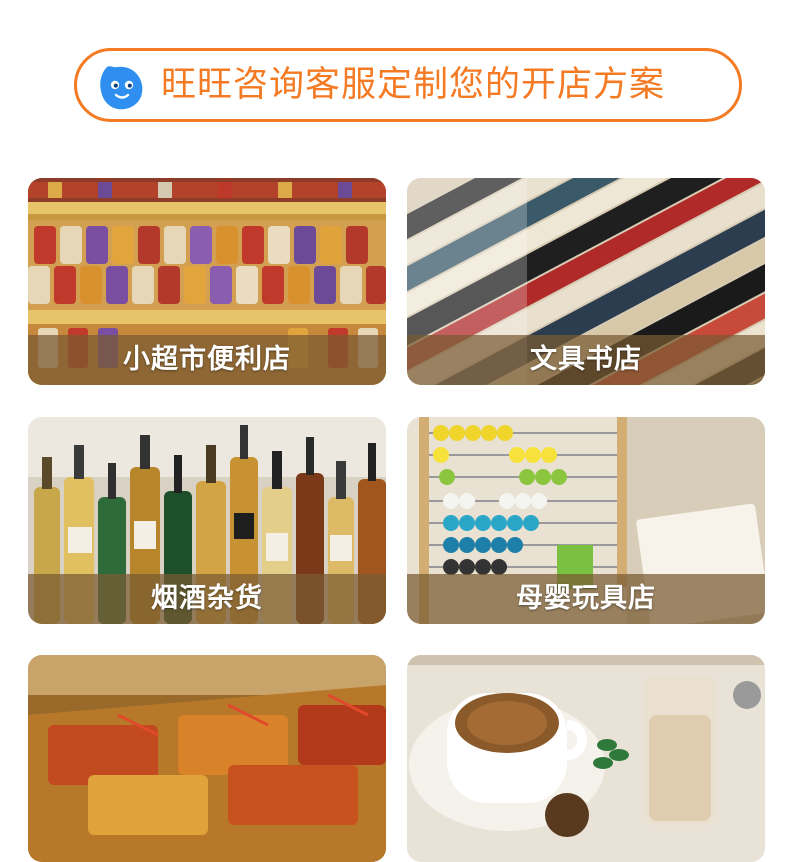 The height and width of the screenshot is (862, 800). I want to click on customer-service-banner: 旺旺咨询客服定制您的开店方案, so click(408, 85).